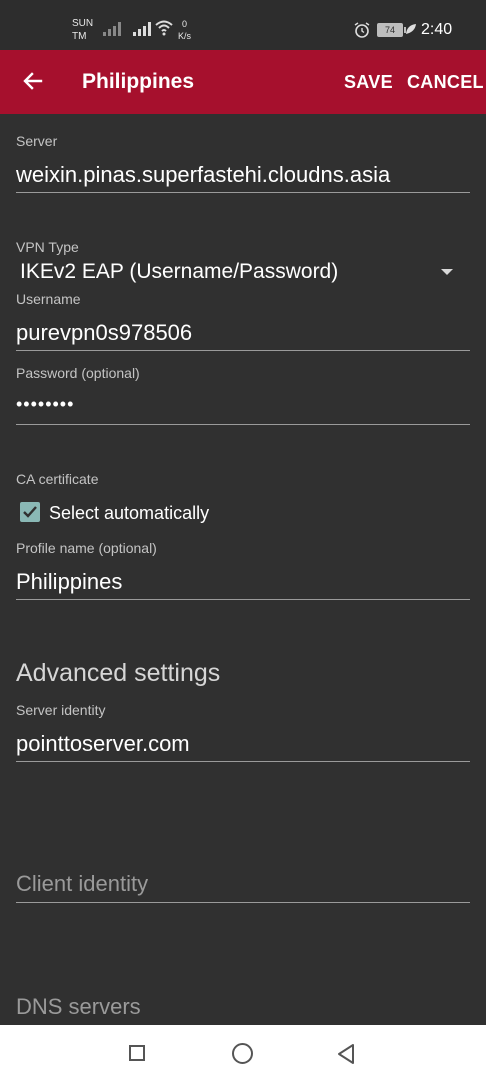 The width and height of the screenshot is (486, 1080). I want to click on leaf-icon, so click(411, 29).